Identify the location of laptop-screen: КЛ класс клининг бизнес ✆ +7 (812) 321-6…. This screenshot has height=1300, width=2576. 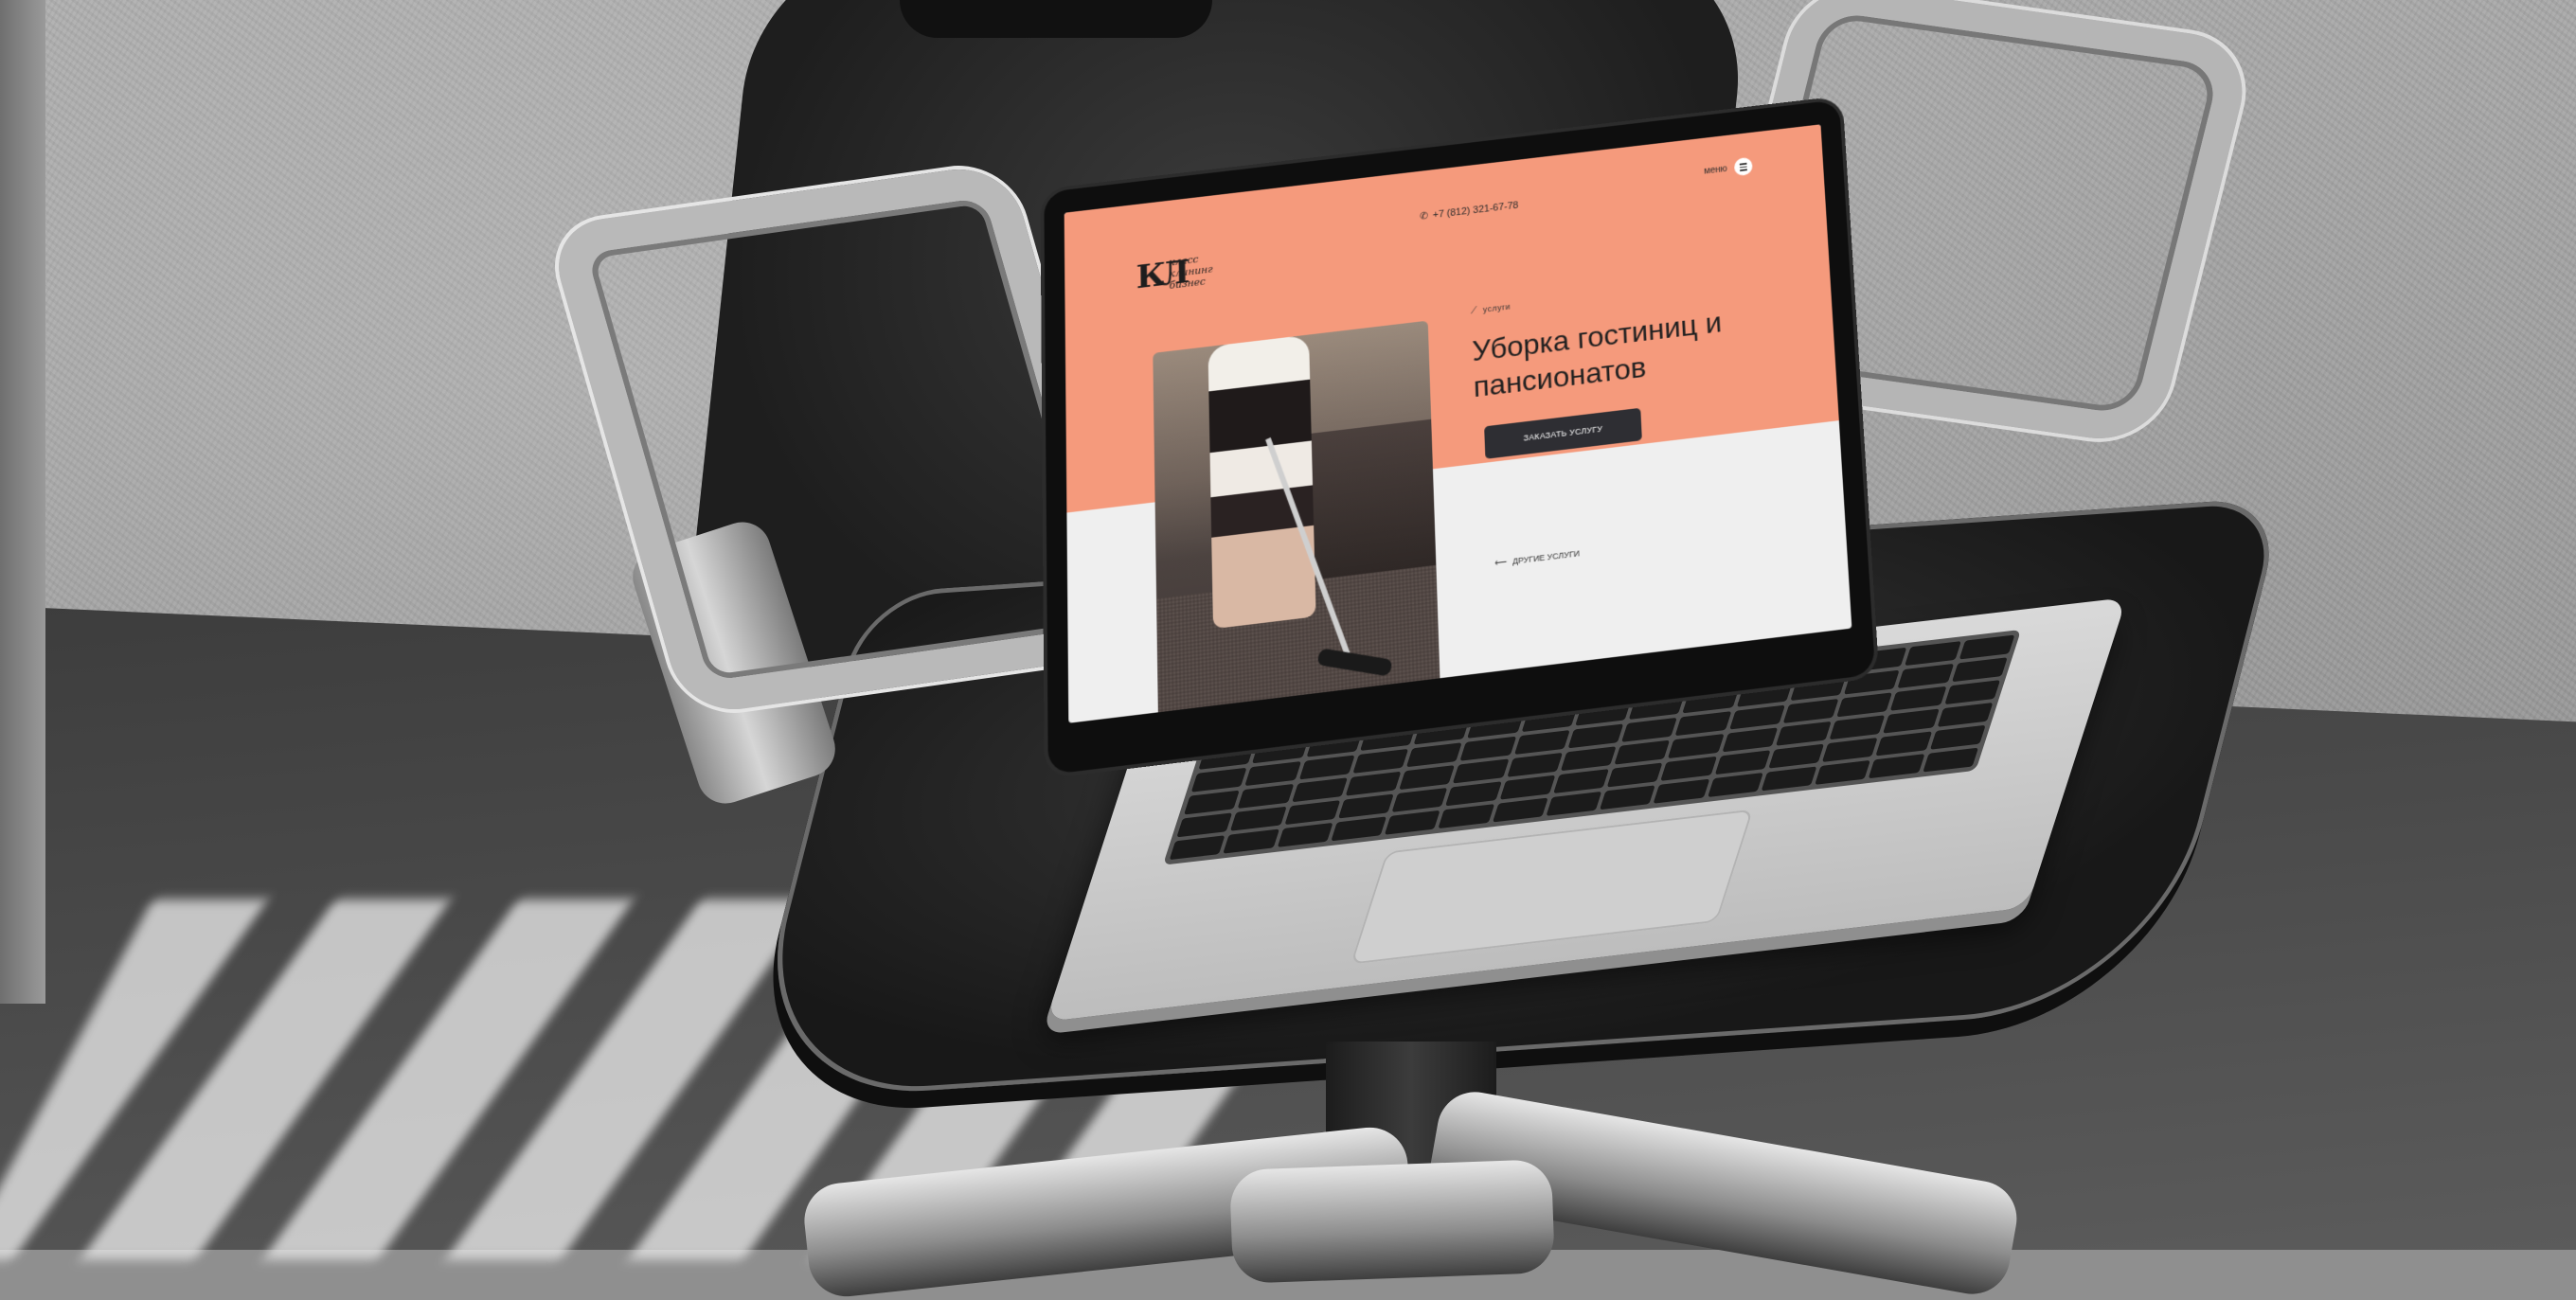
(1458, 423).